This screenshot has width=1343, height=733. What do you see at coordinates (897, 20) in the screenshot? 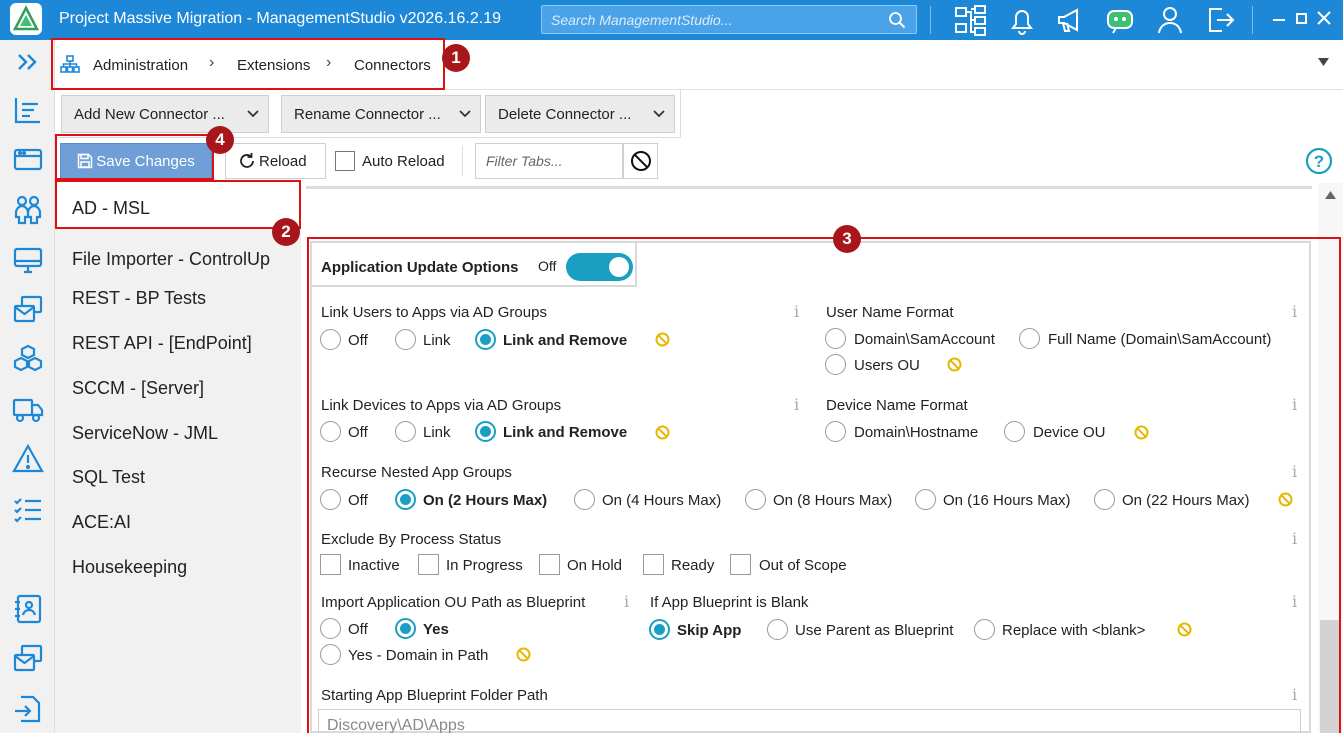
I see `search-icon` at bounding box center [897, 20].